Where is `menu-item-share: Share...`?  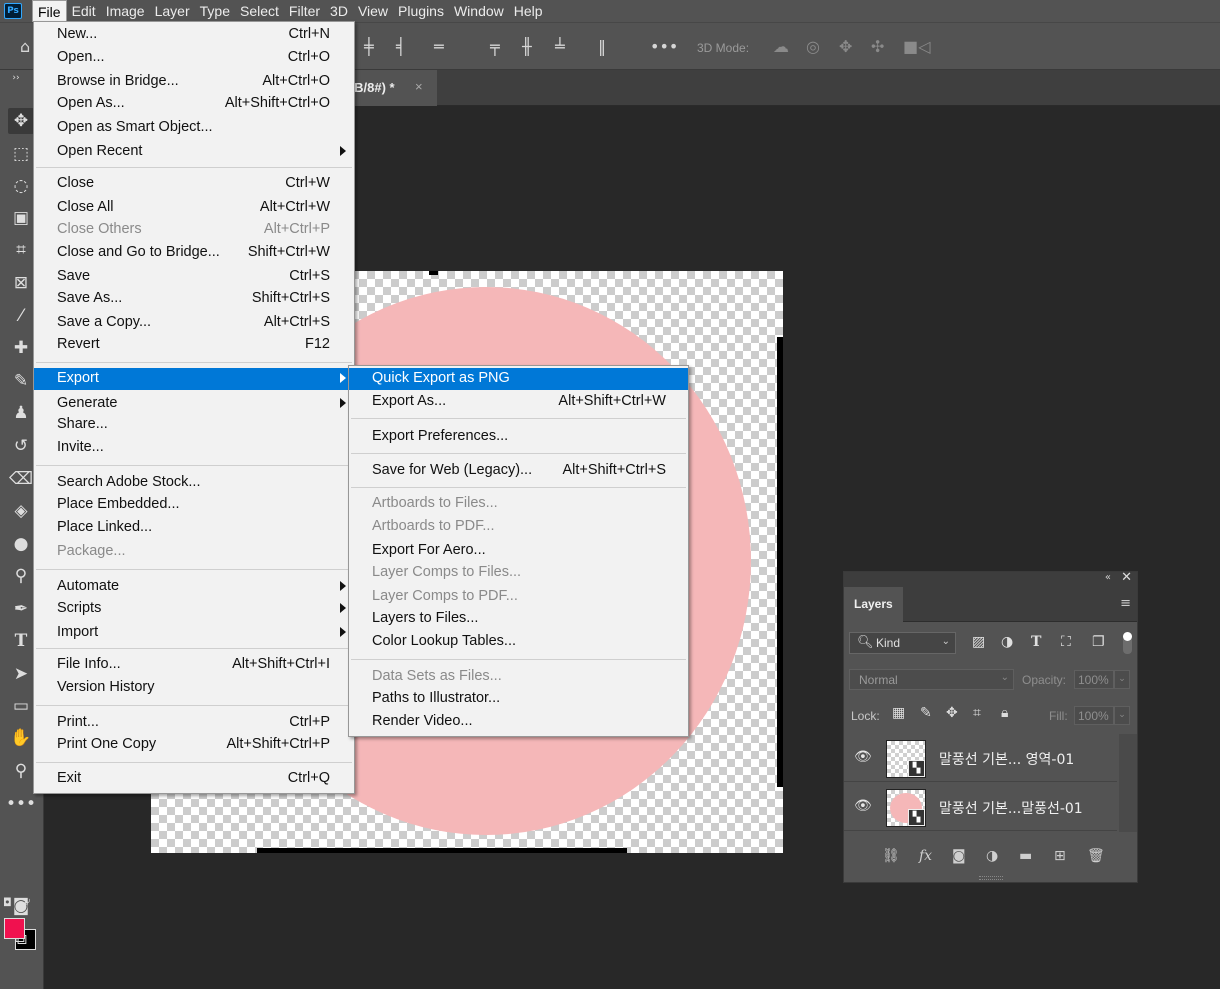
menu-item-share: Share... is located at coordinates (194, 425).